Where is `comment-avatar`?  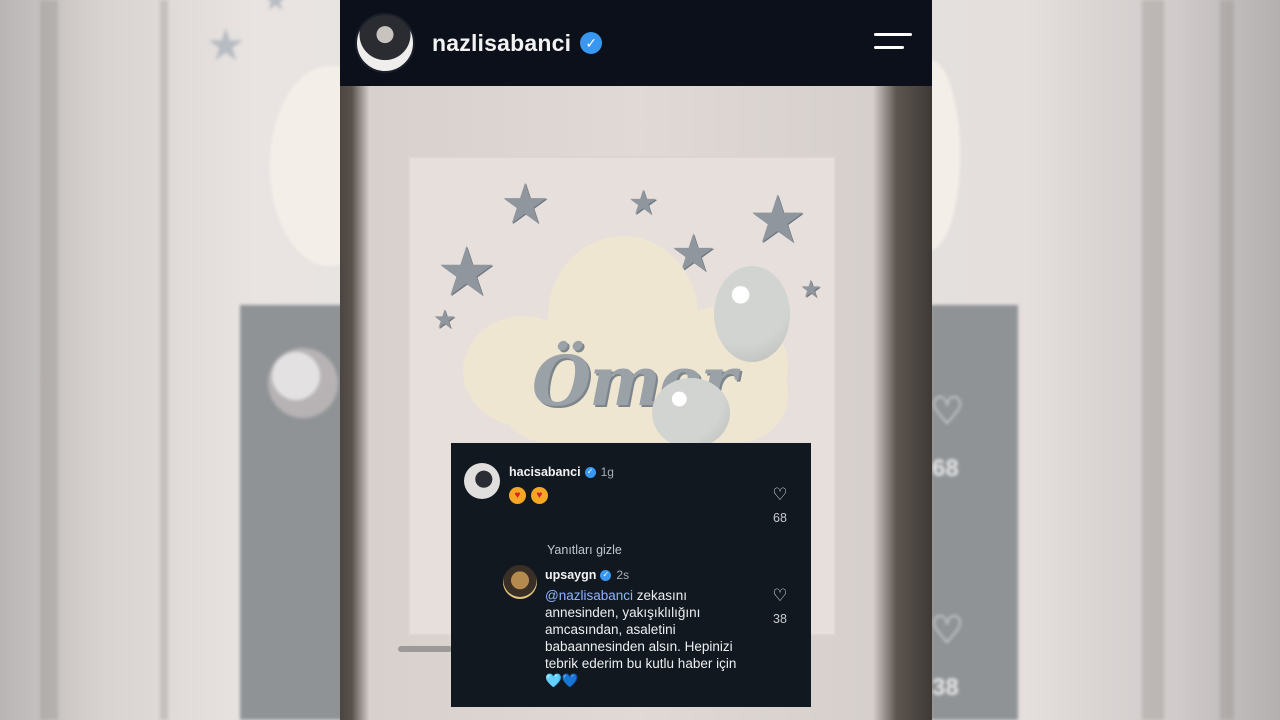 comment-avatar is located at coordinates (482, 481).